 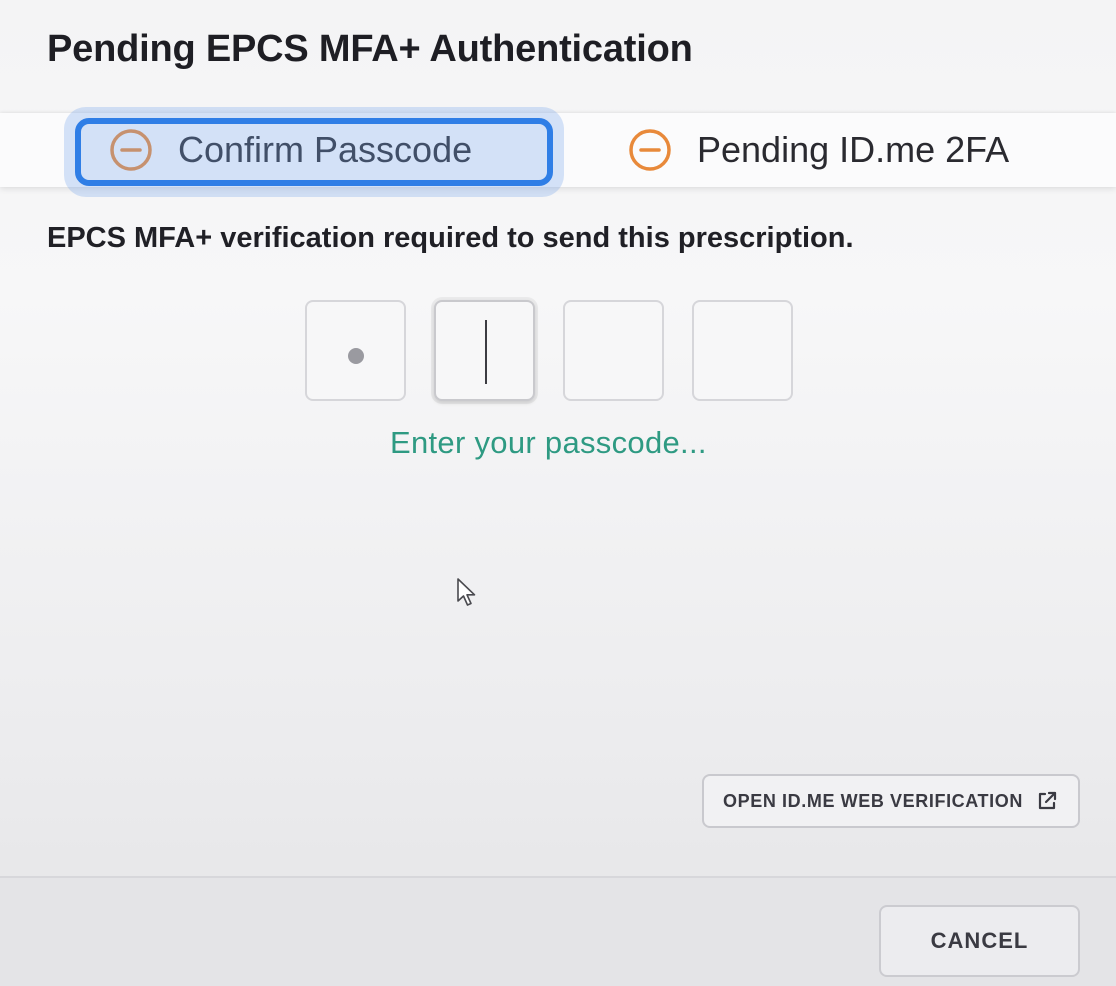 I want to click on text-caret, so click(x=486, y=352).